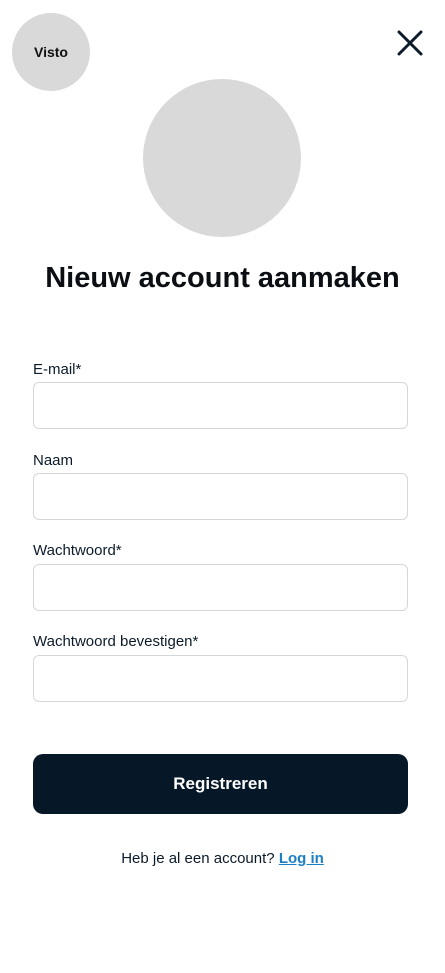  What do you see at coordinates (222, 278) in the screenshot?
I see `page-title: Nieuw account aanmaken` at bounding box center [222, 278].